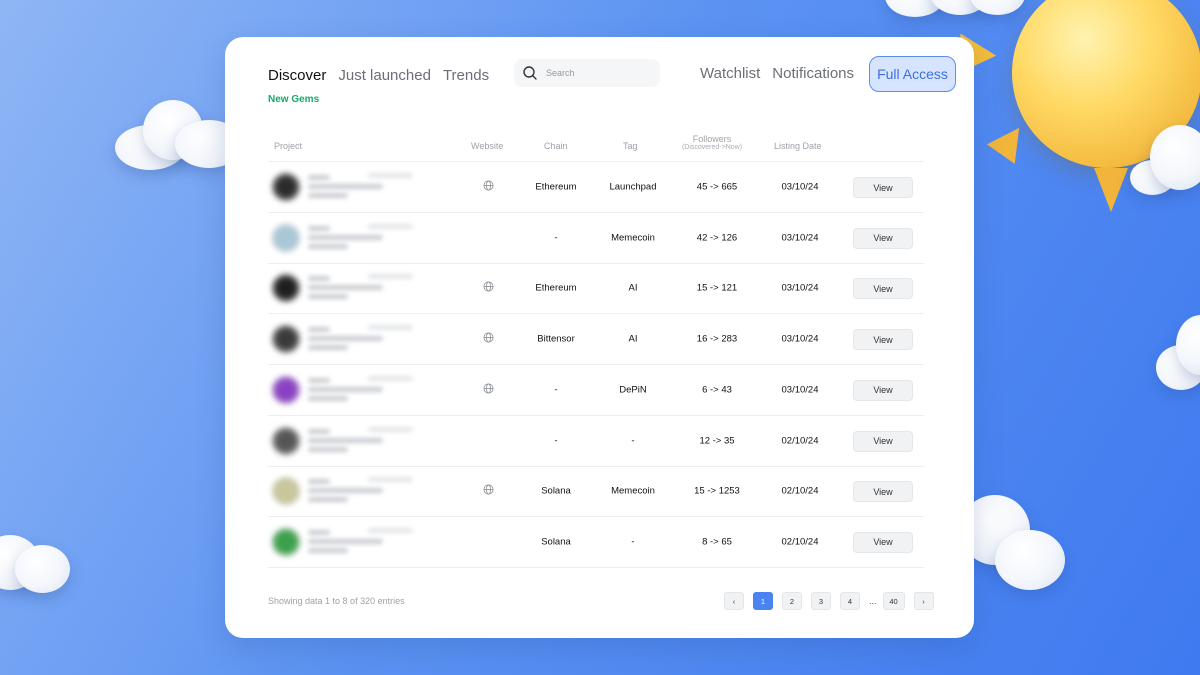  I want to click on subtab-new-gems: New Gems, so click(293, 99).